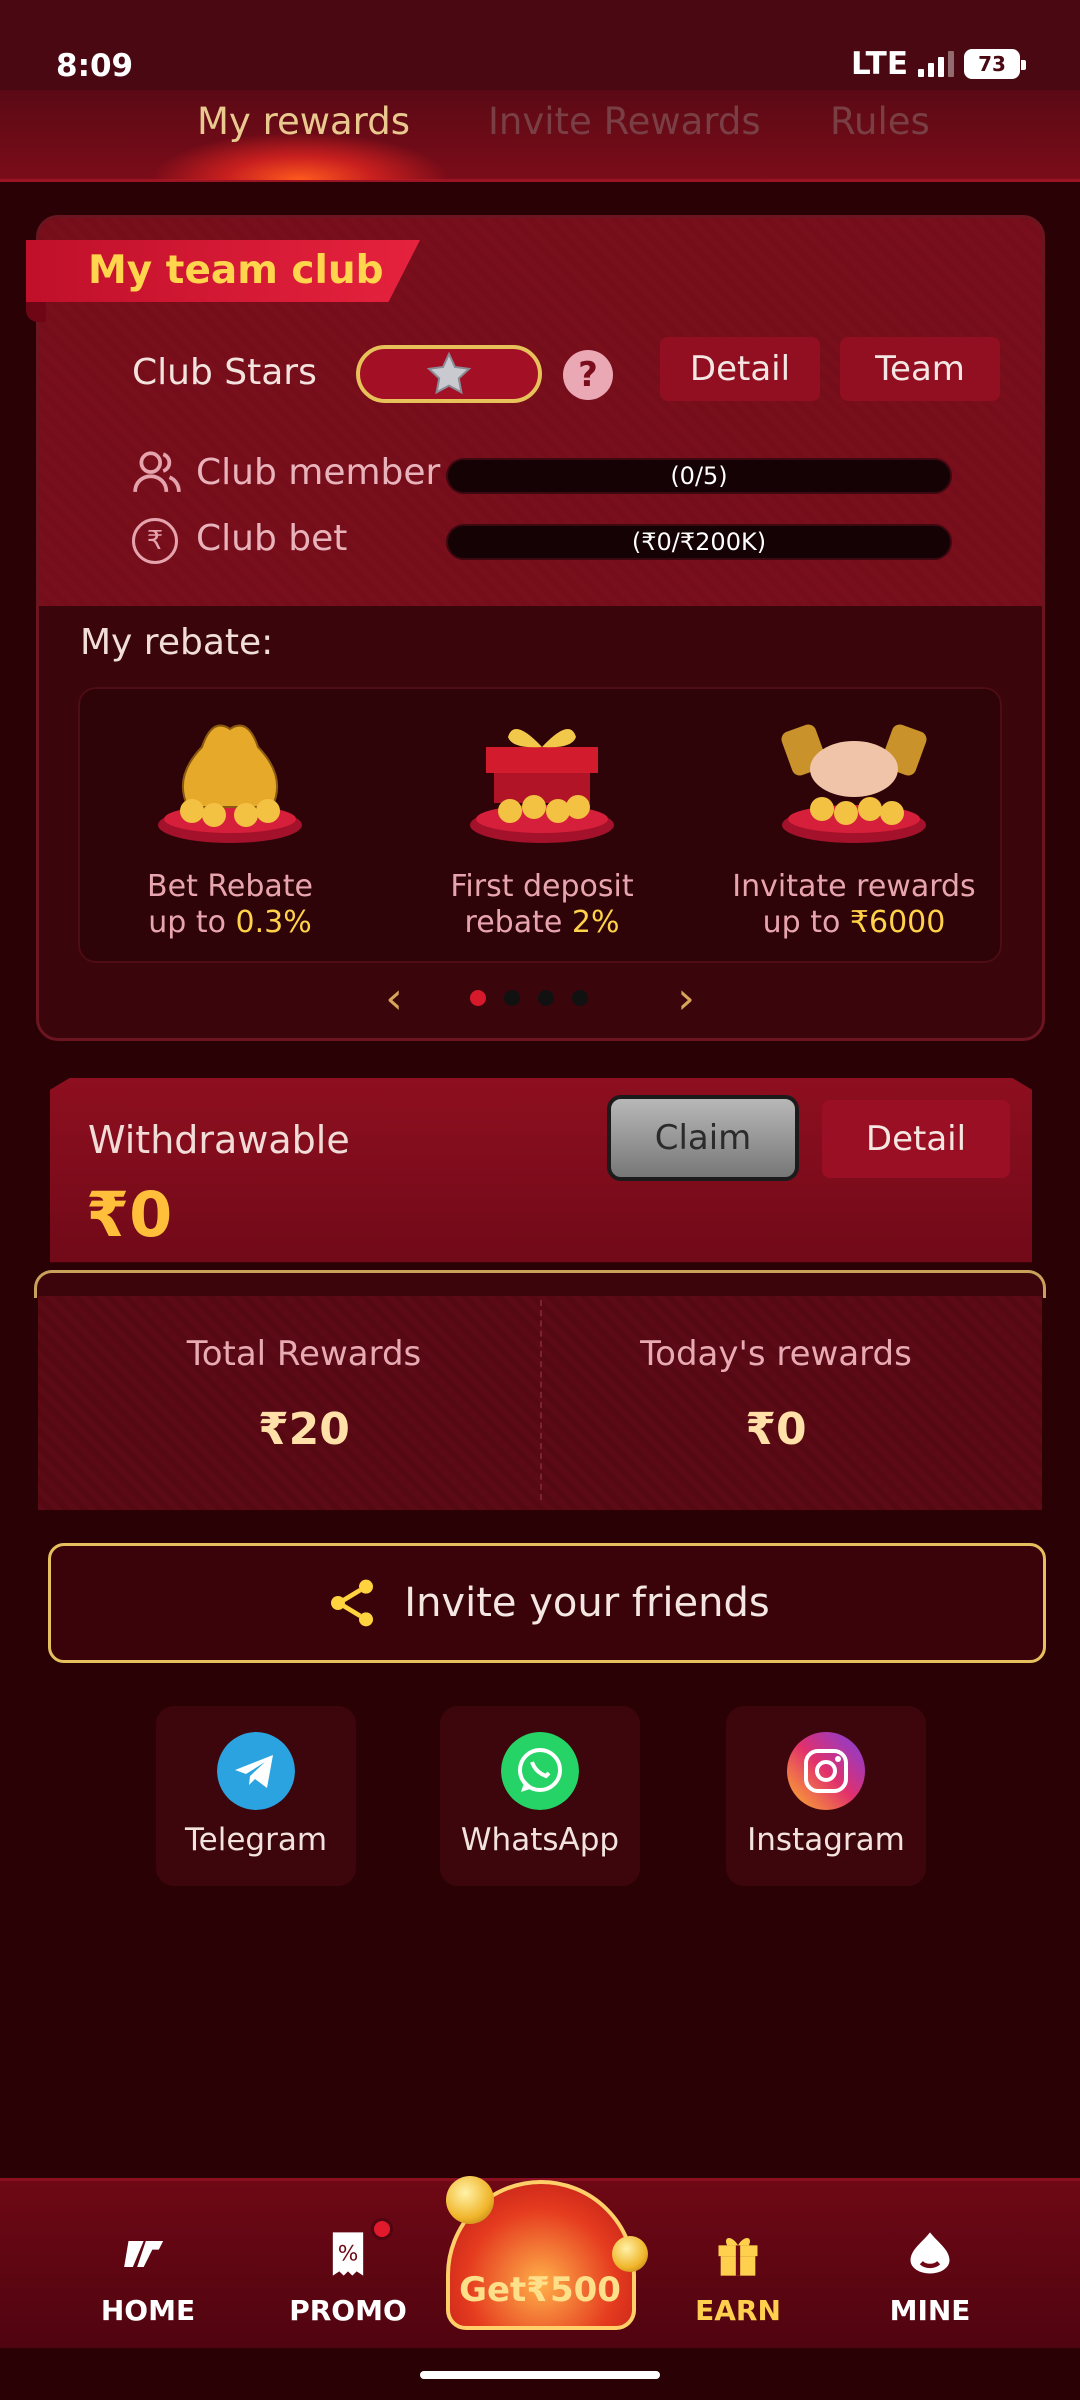 Image resolution: width=1080 pixels, height=2400 pixels. I want to click on club-team-button: Team, so click(920, 369).